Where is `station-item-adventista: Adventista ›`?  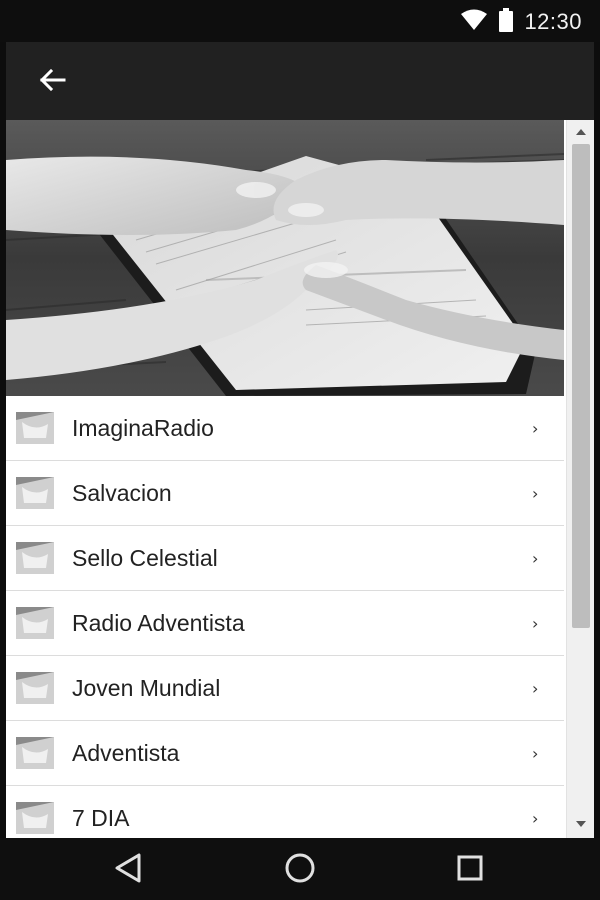
station-item-adventista: Adventista › is located at coordinates (285, 753).